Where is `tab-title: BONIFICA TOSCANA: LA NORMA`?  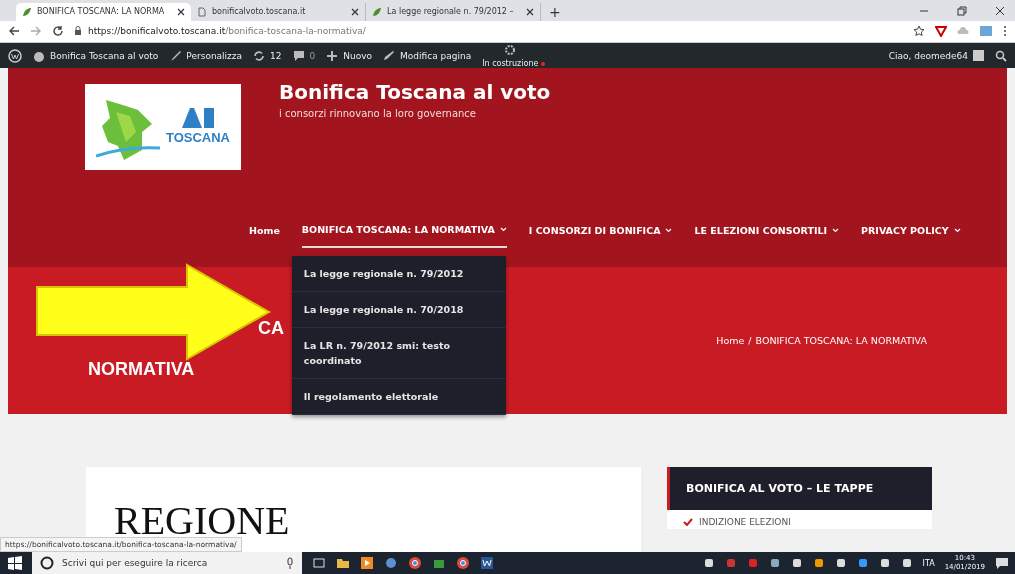
tab-title: BONIFICA TOSCANA: LA NORMA is located at coordinates (101, 12).